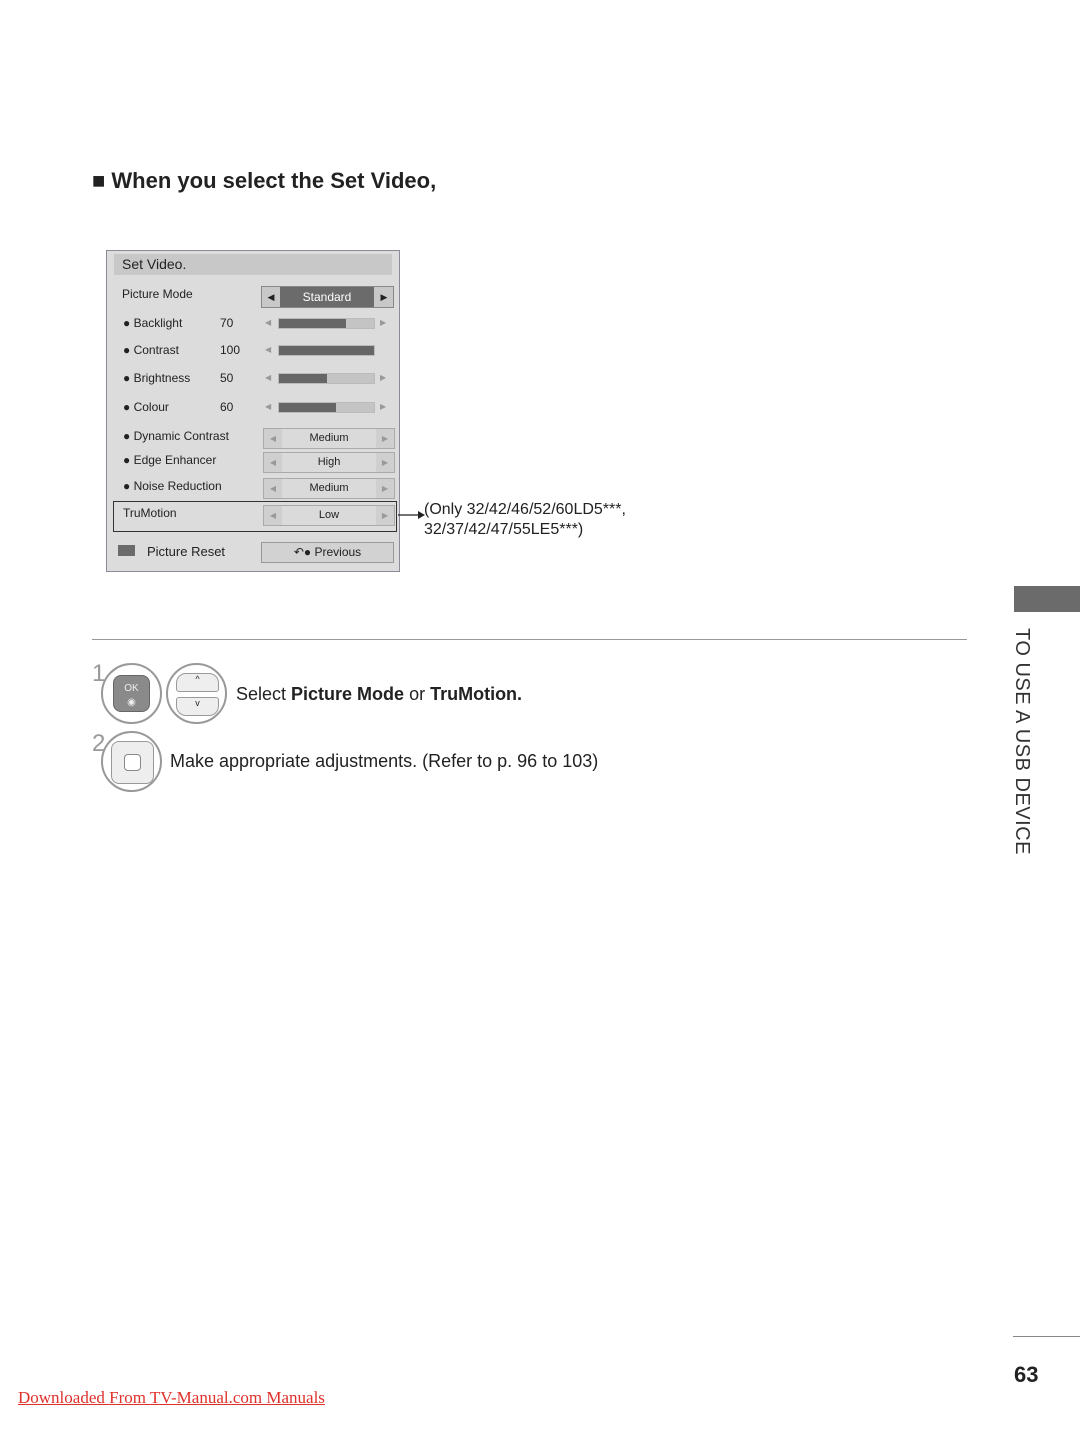 The width and height of the screenshot is (1080, 1440). What do you see at coordinates (504, 529) in the screenshot?
I see `note-line-2: 32/37/42/47/55LE5***)` at bounding box center [504, 529].